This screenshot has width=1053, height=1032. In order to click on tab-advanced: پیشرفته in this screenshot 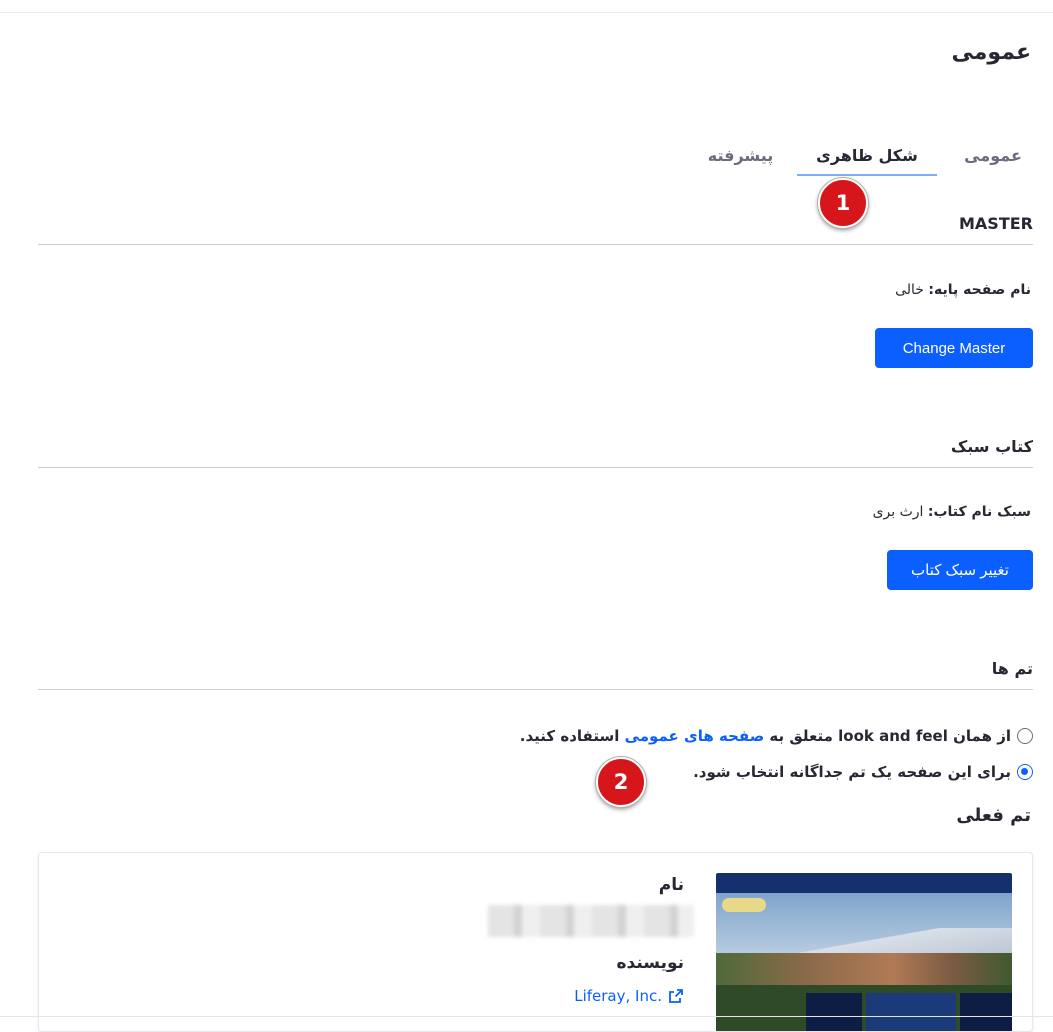, I will do `click(740, 156)`.